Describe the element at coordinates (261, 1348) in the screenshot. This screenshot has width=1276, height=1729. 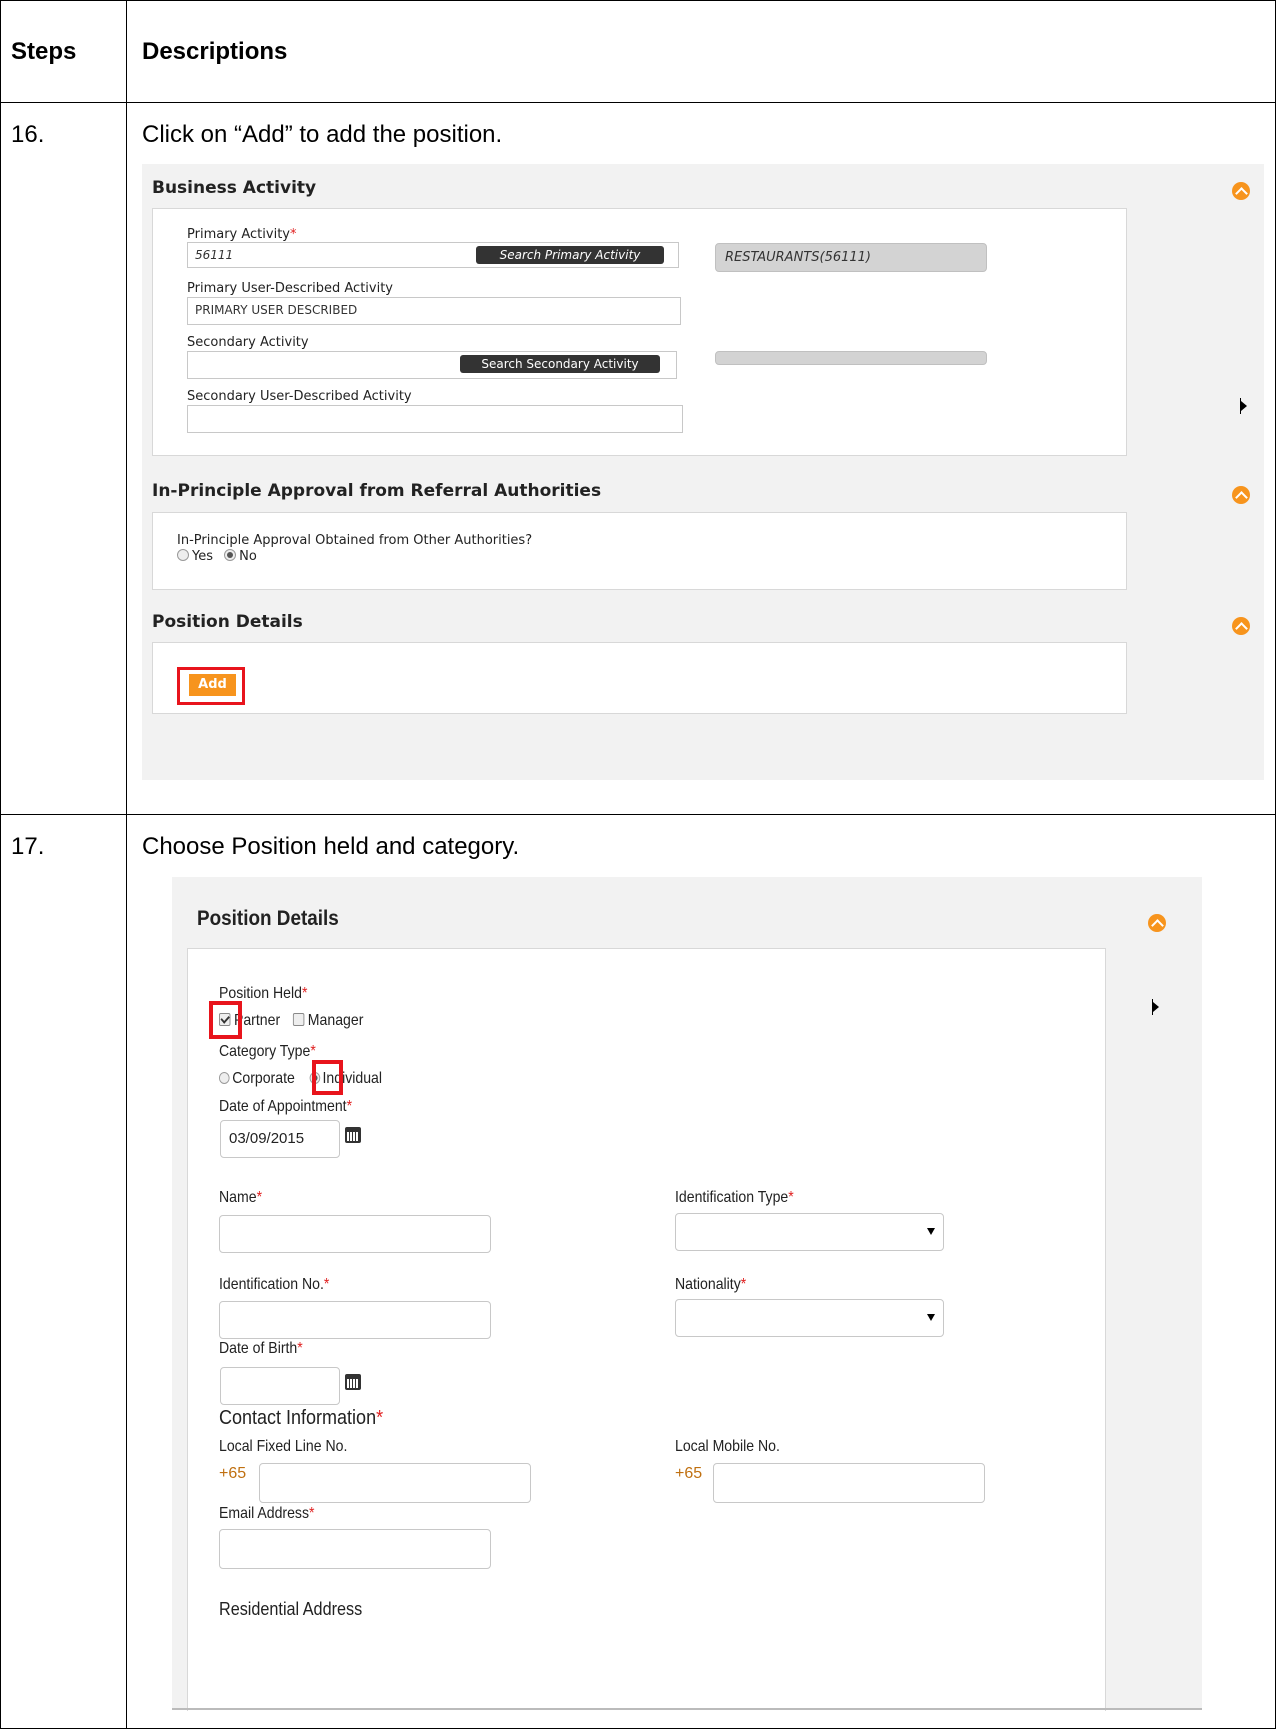
I see `date-of-birth-label: Date of Birth*` at that location.